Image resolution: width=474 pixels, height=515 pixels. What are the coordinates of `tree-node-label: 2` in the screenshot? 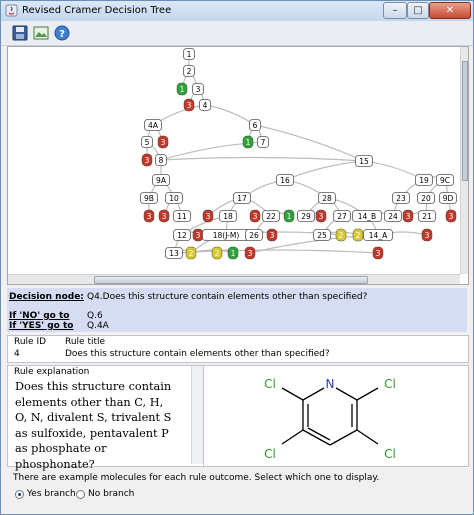 It's located at (341, 235).